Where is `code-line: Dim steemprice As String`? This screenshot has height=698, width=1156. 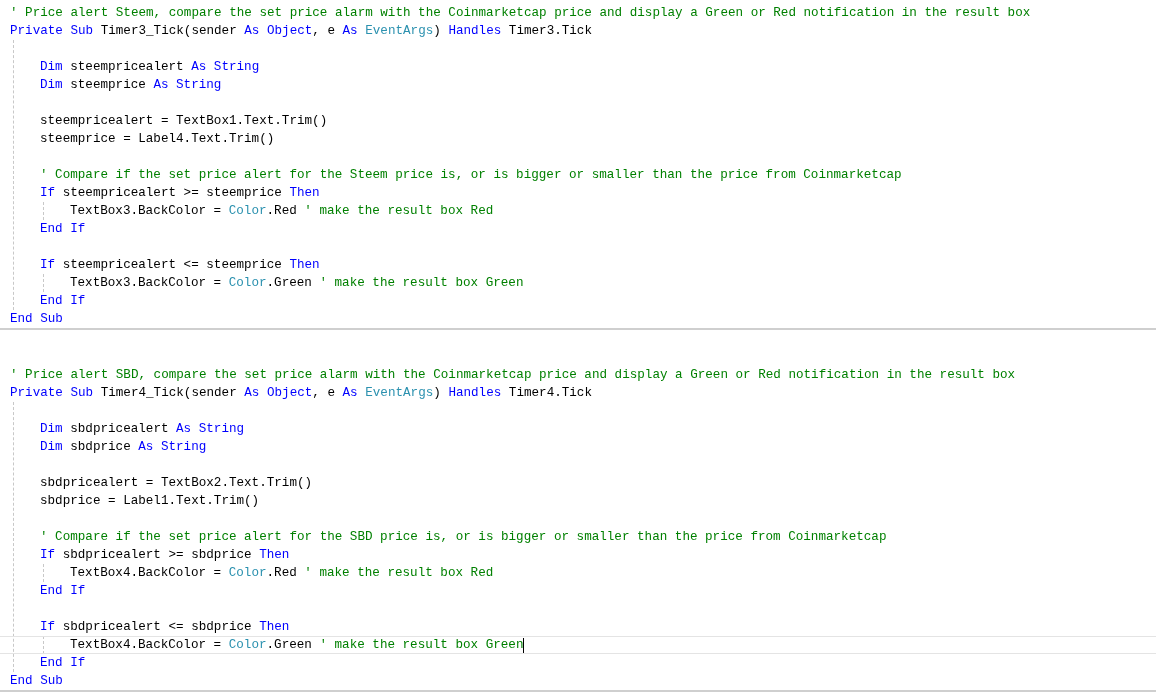 code-line: Dim steemprice As String is located at coordinates (131, 85).